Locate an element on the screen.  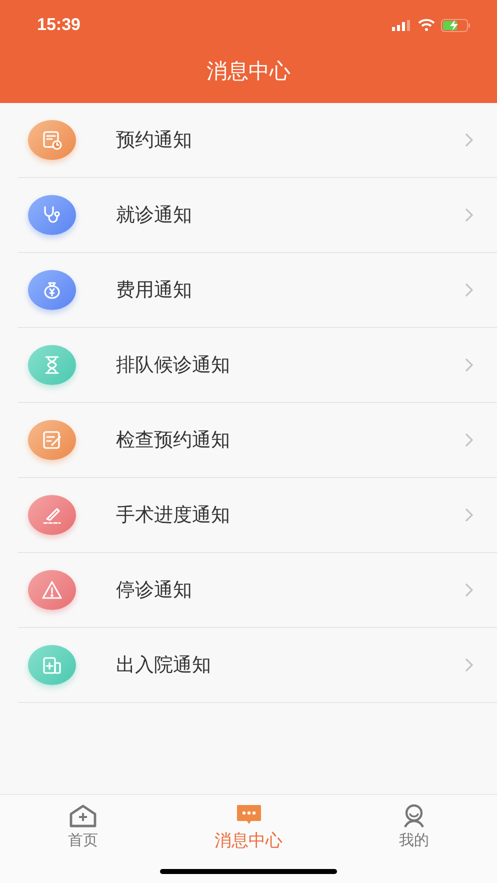
tab: 首页 is located at coordinates (83, 826).